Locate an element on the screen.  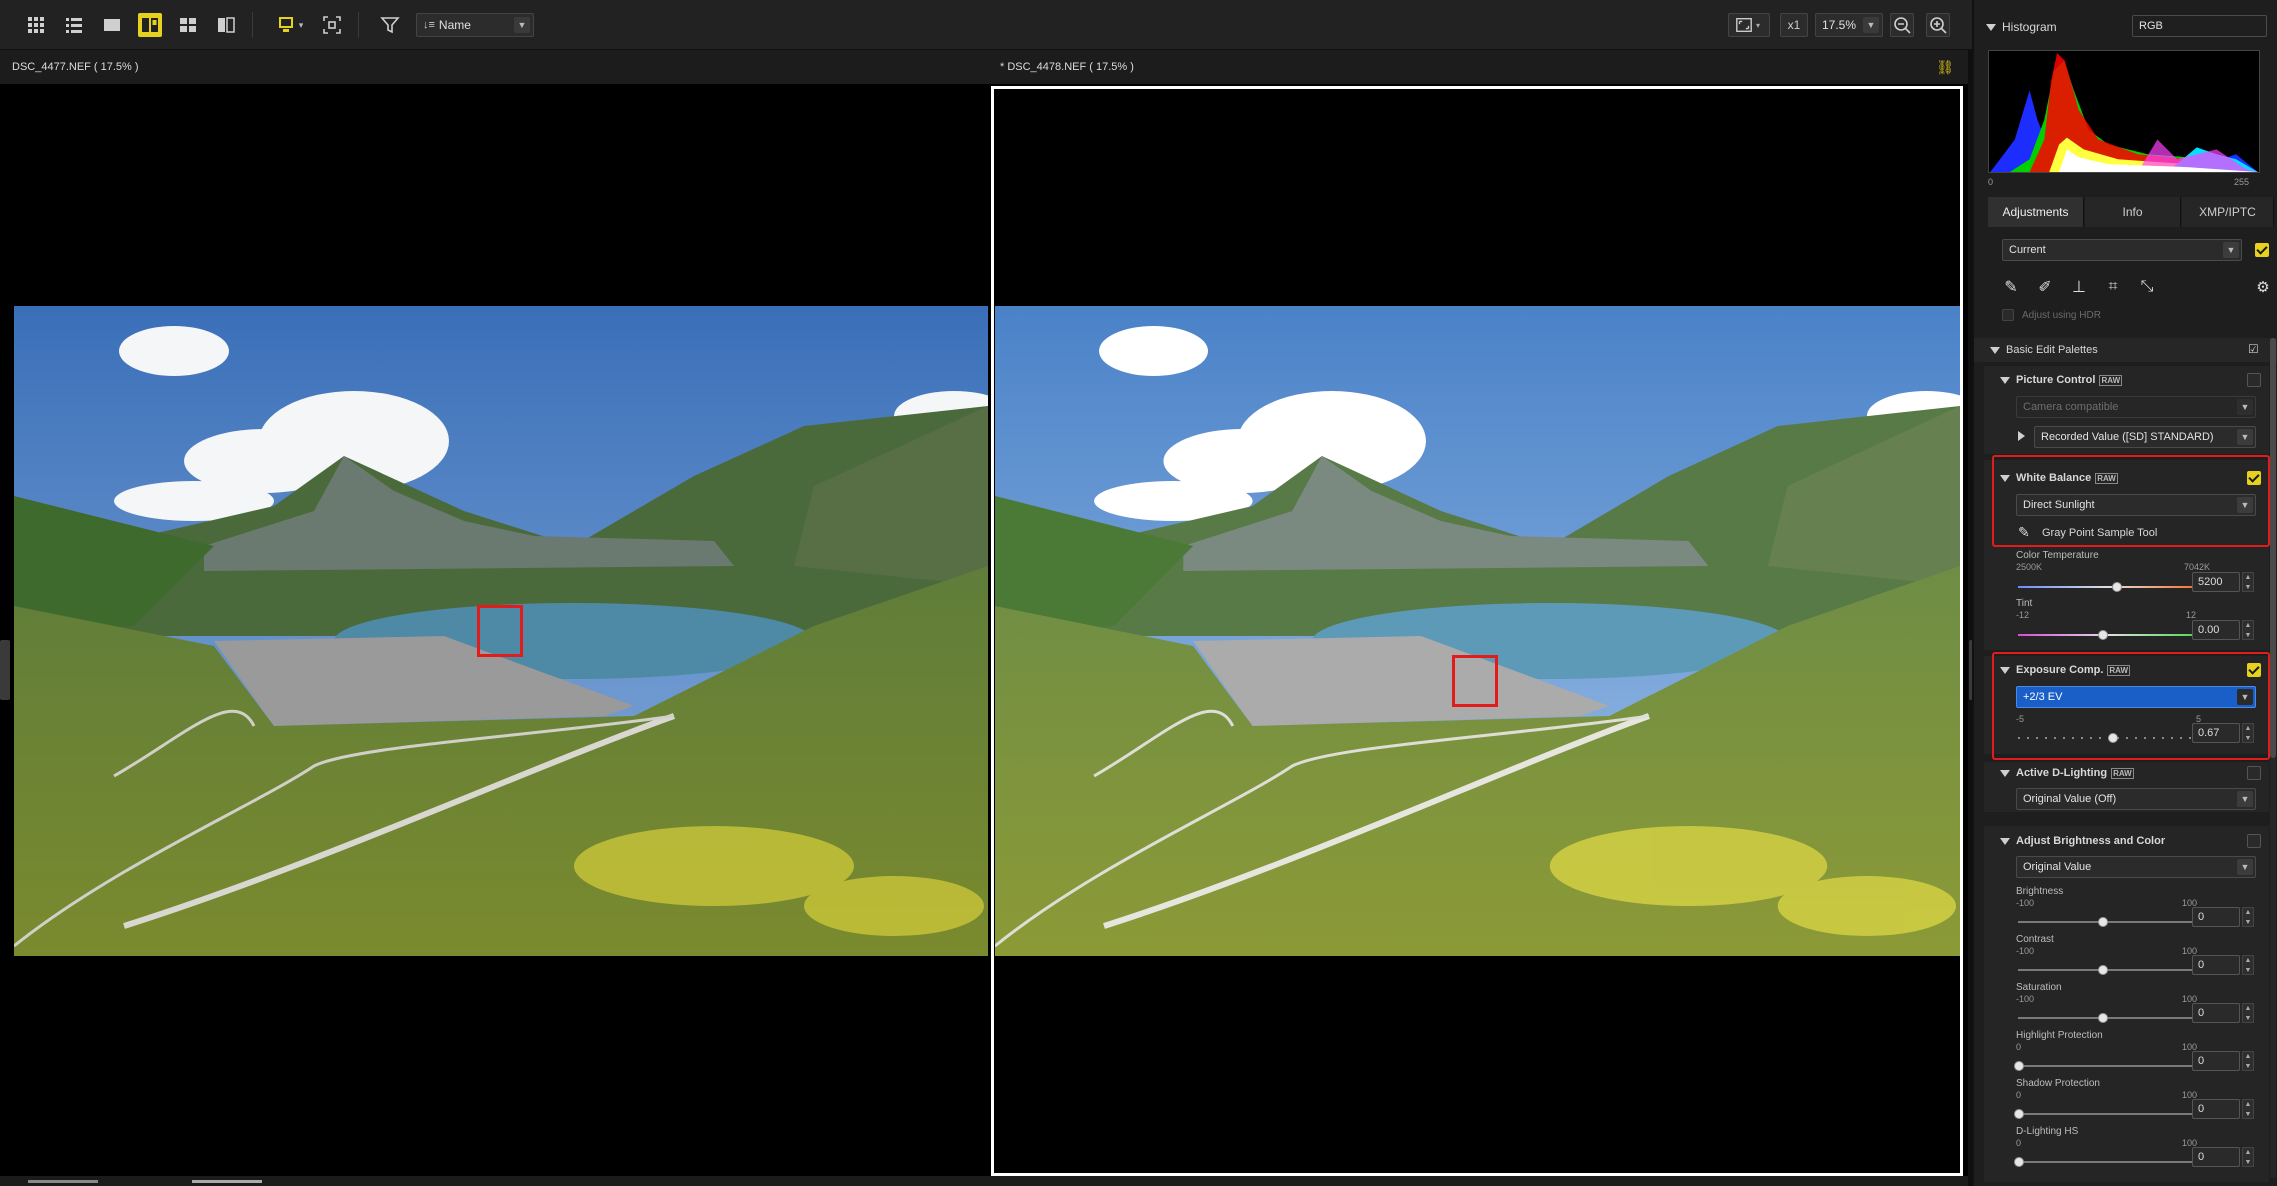
sort-dropdown: ↓≡ Name ▼ is located at coordinates (475, 25).